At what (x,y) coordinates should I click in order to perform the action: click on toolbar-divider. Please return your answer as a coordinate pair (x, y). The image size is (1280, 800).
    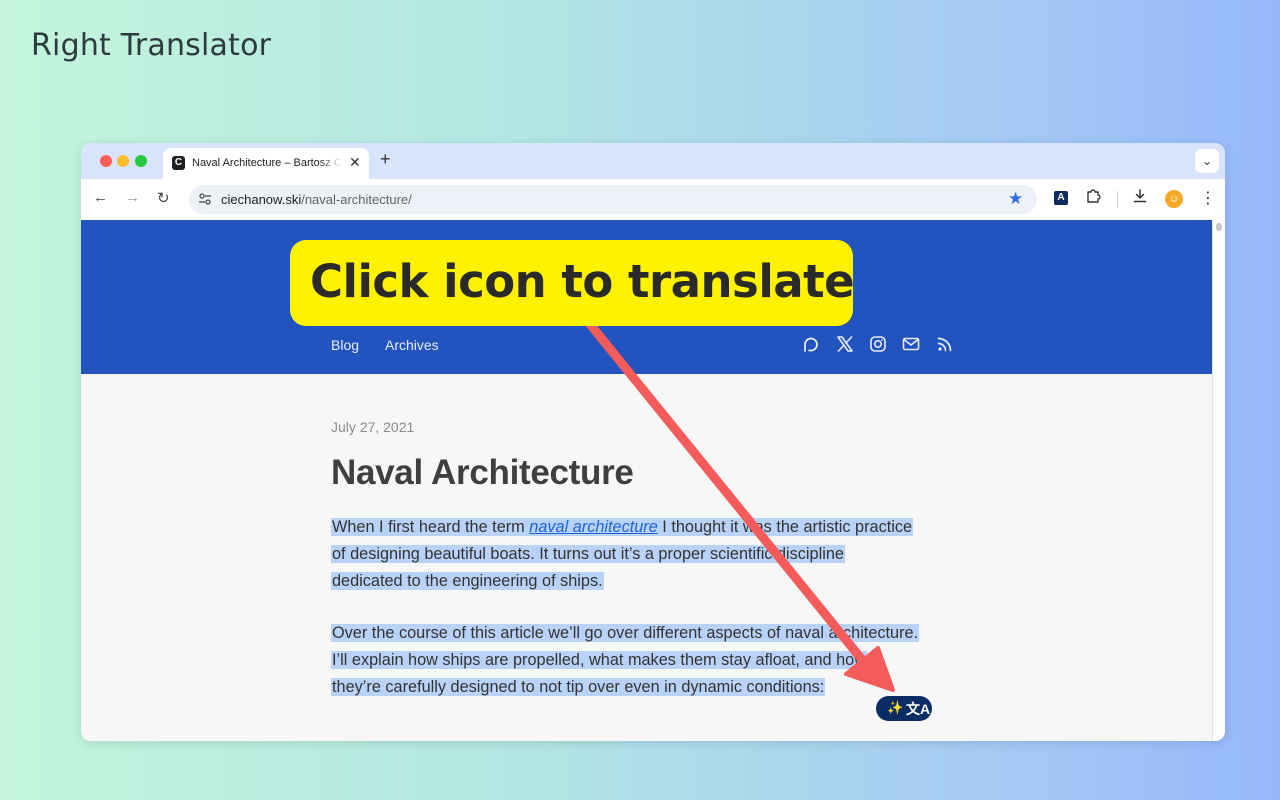
    Looking at the image, I should click on (1117, 199).